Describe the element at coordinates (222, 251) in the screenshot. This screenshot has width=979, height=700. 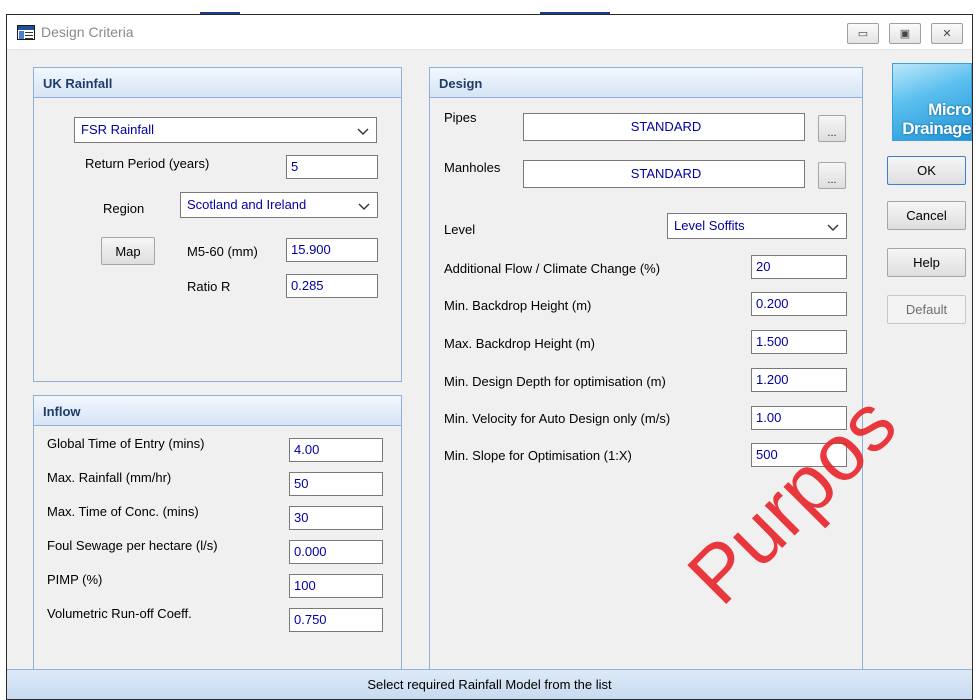
I see `m560-label: M5-60 (mm)` at that location.